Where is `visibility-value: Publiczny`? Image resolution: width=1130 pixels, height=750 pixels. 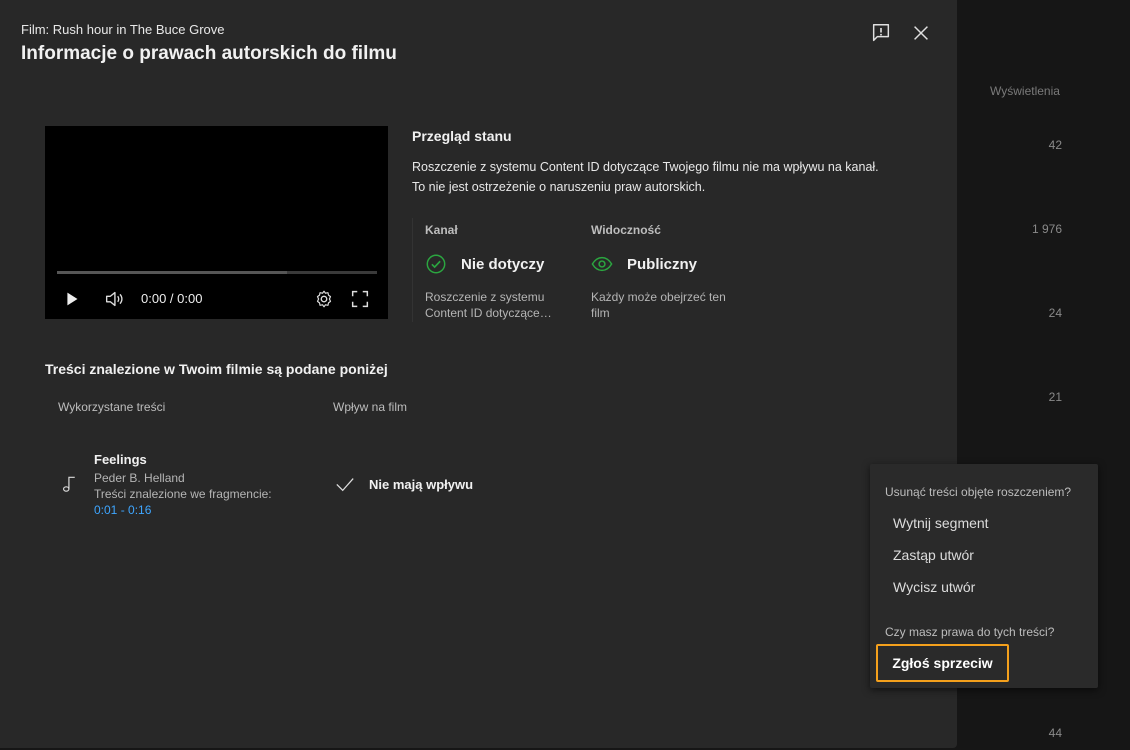 visibility-value: Publiczny is located at coordinates (662, 264).